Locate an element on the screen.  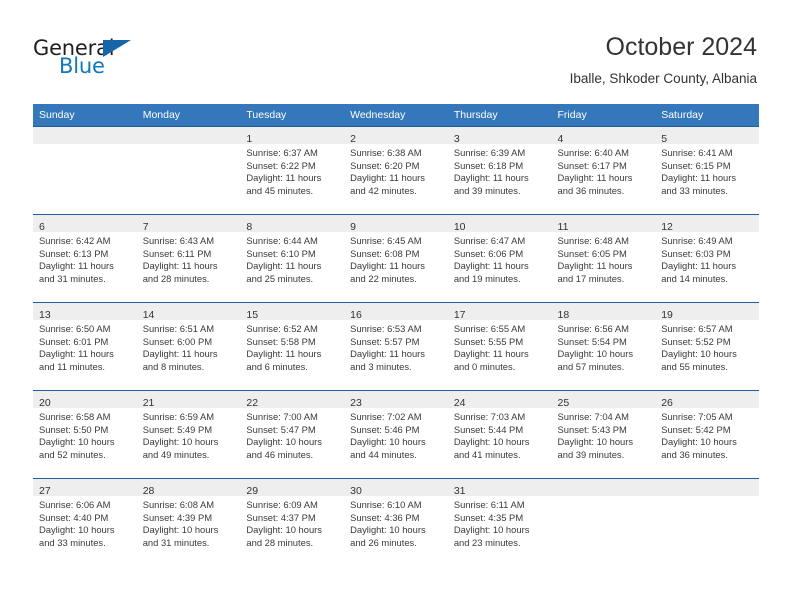
day-number: 13 is located at coordinates (45, 315).